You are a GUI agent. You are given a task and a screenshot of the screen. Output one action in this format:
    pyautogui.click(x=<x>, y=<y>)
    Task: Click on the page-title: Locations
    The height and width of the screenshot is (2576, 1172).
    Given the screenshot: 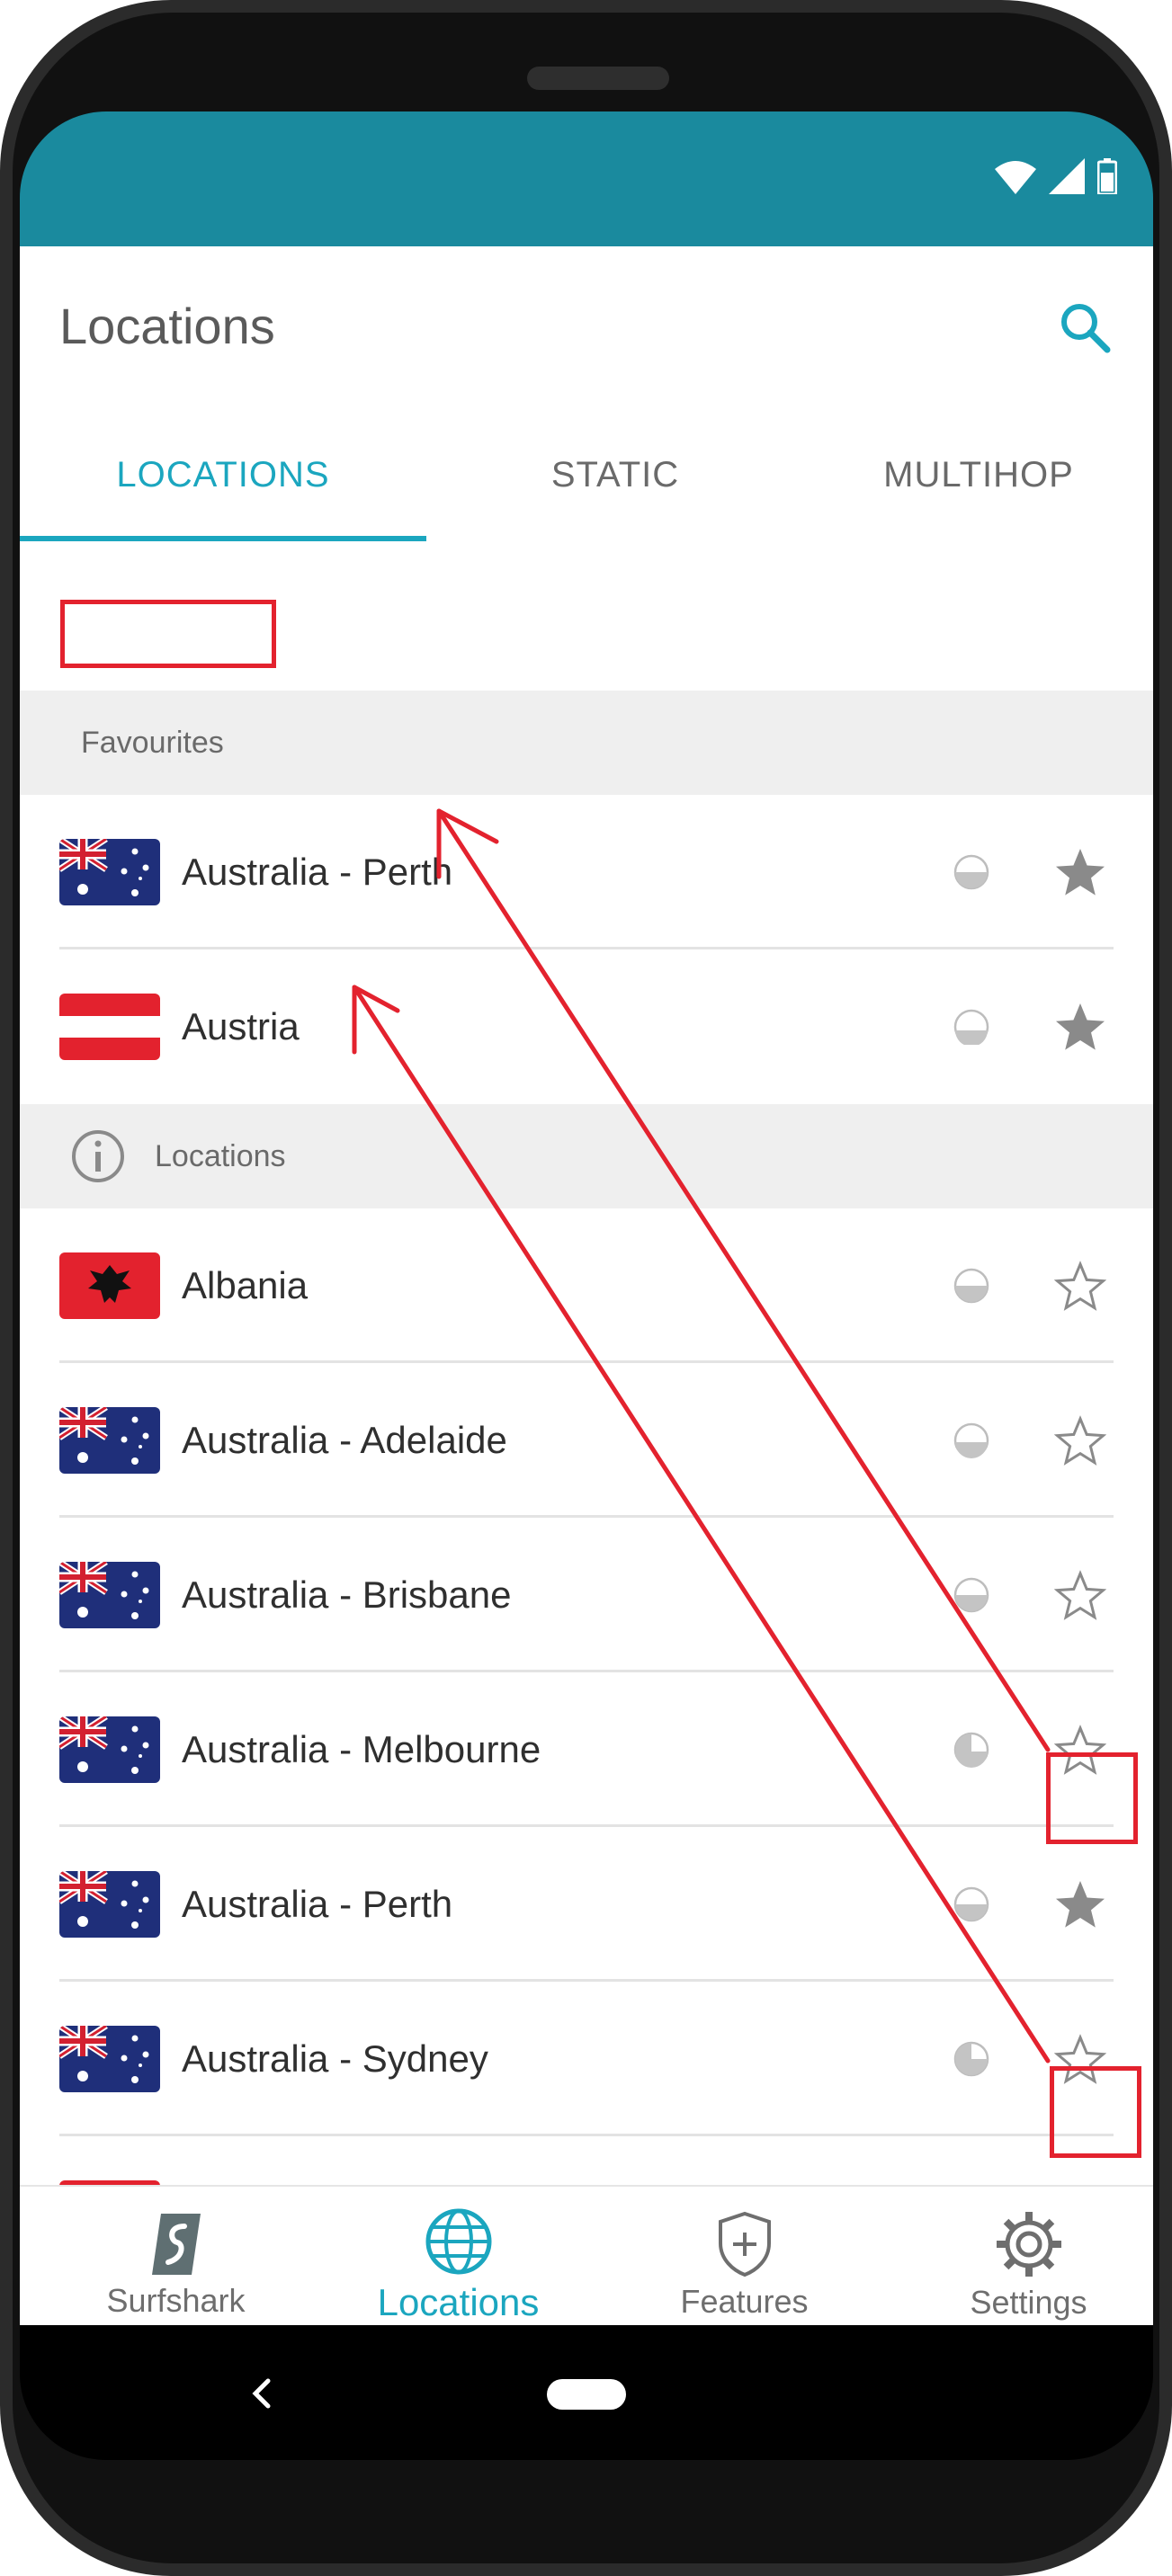 What is the action you would take?
    pyautogui.click(x=167, y=326)
    